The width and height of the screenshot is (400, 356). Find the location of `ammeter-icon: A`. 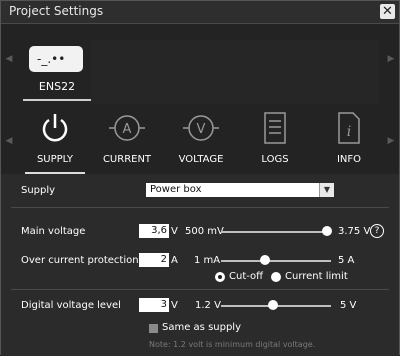

ammeter-icon: A is located at coordinates (127, 128).